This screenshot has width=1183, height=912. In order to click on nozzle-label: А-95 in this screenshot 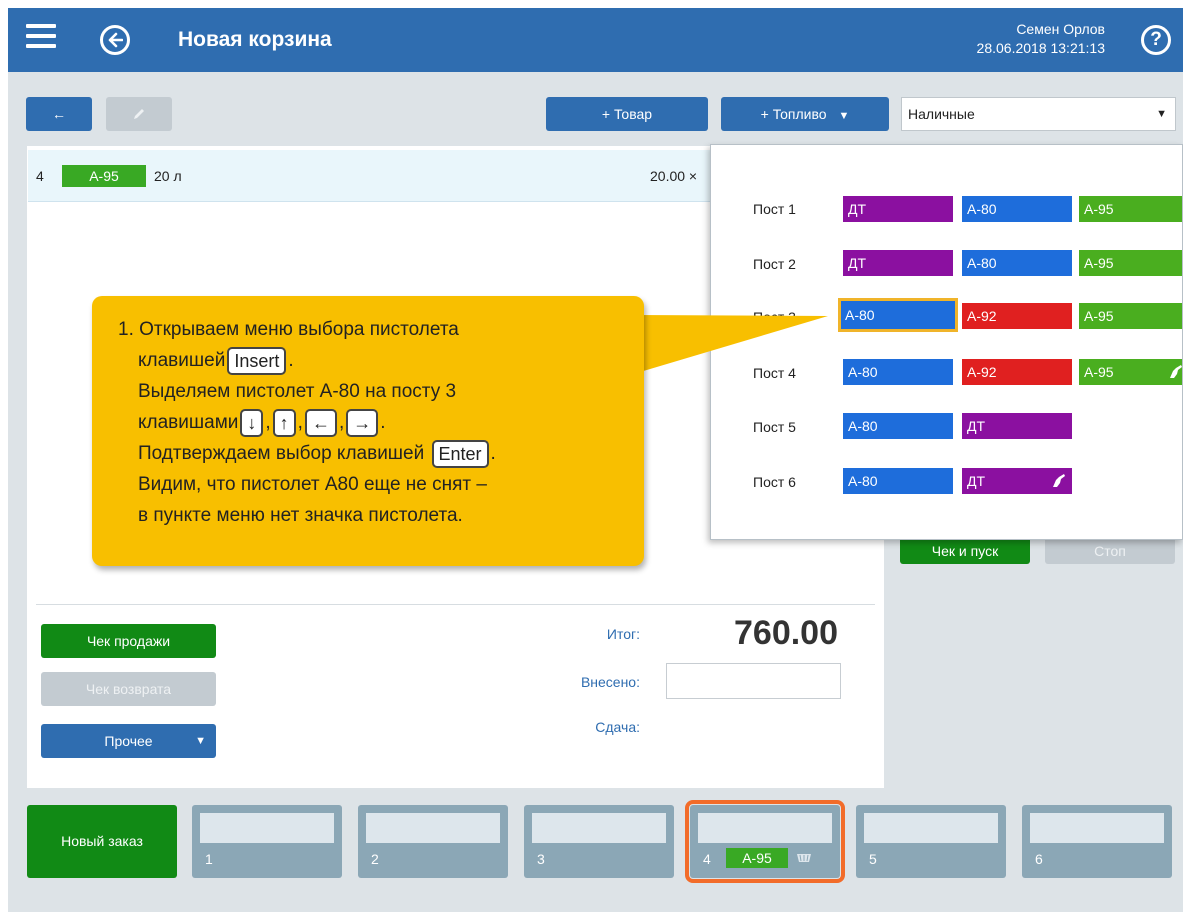, I will do `click(1099, 372)`.